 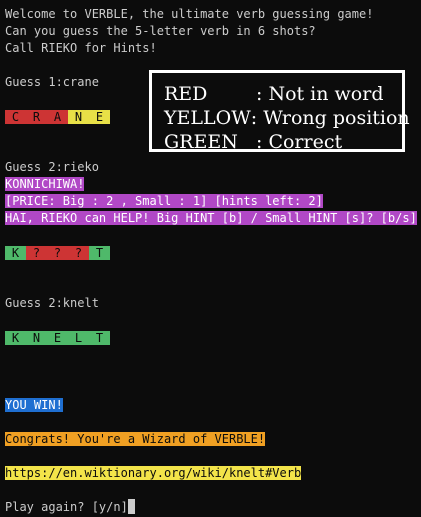 What do you see at coordinates (419, 218) in the screenshot?
I see `hint-user-input: b` at bounding box center [419, 218].